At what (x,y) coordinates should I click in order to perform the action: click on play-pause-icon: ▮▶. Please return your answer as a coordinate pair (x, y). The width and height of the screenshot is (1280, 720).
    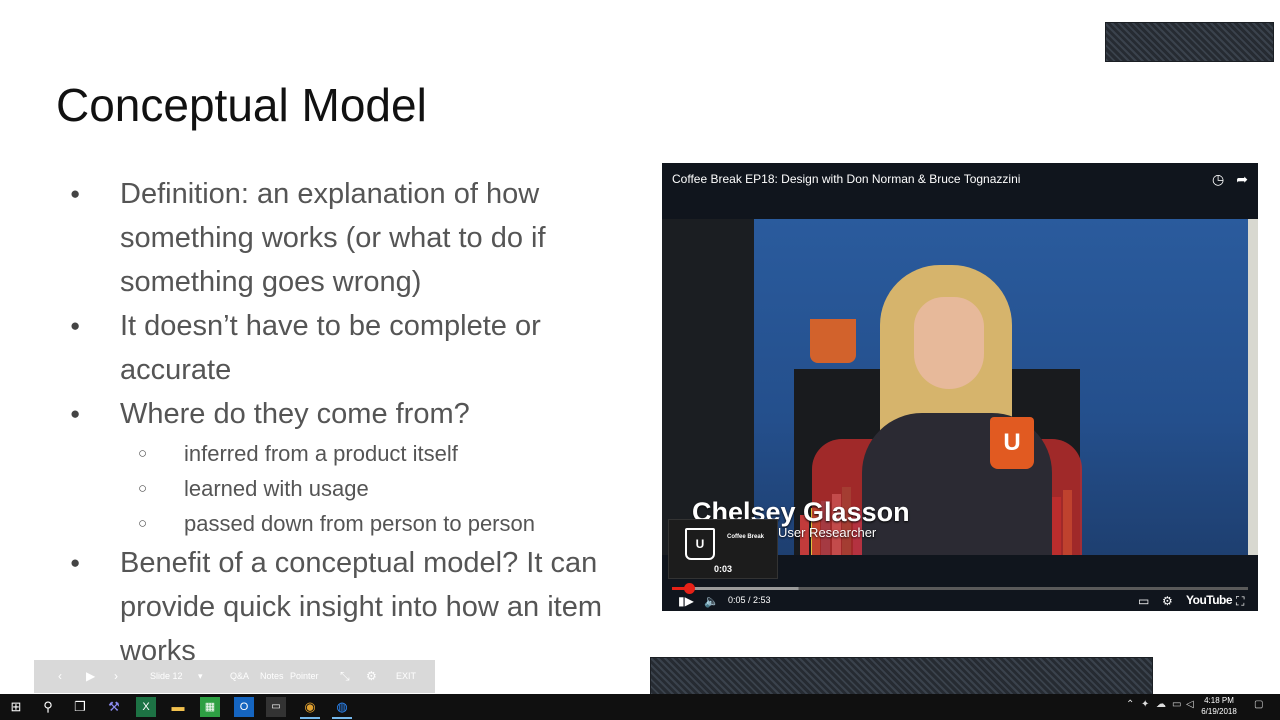
    Looking at the image, I should click on (686, 601).